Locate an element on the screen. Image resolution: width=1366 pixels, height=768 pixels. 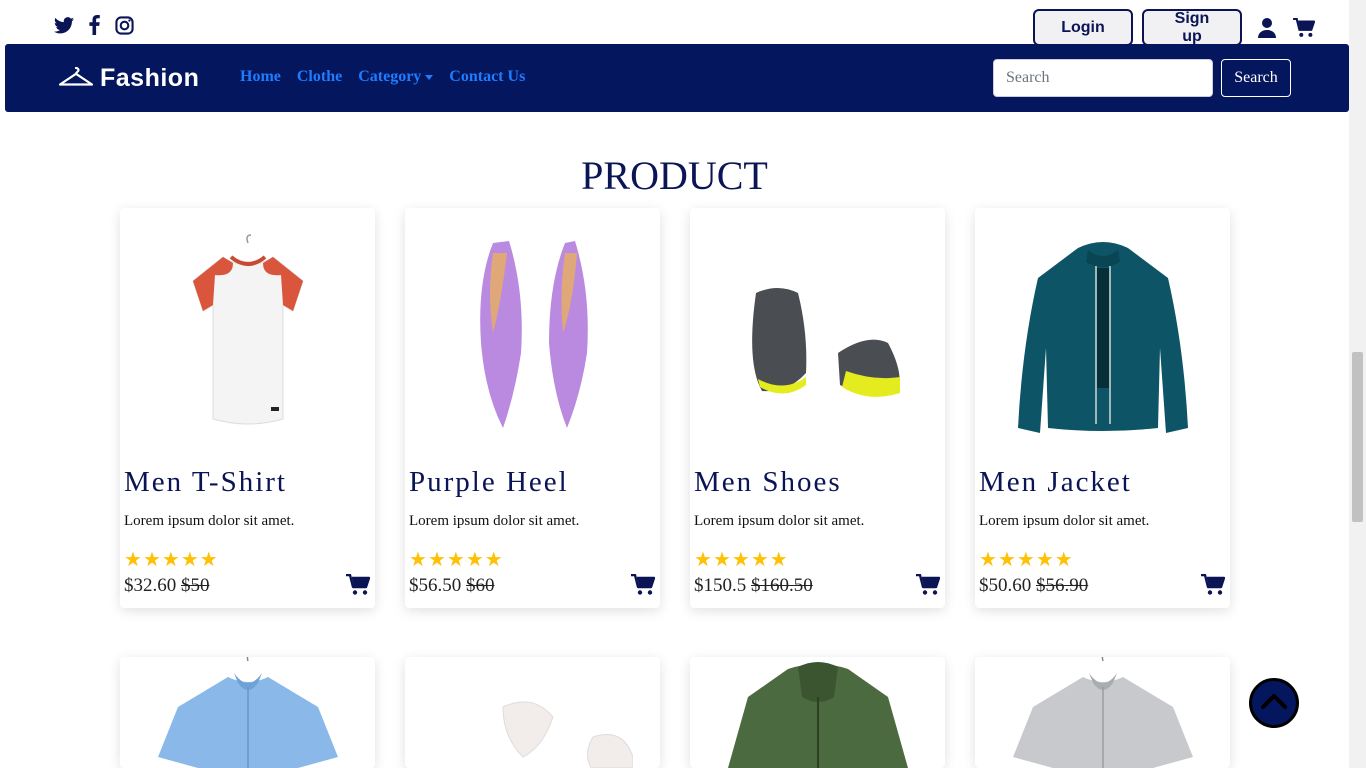
product-price: $56.50 $60 is located at coordinates (452, 586).